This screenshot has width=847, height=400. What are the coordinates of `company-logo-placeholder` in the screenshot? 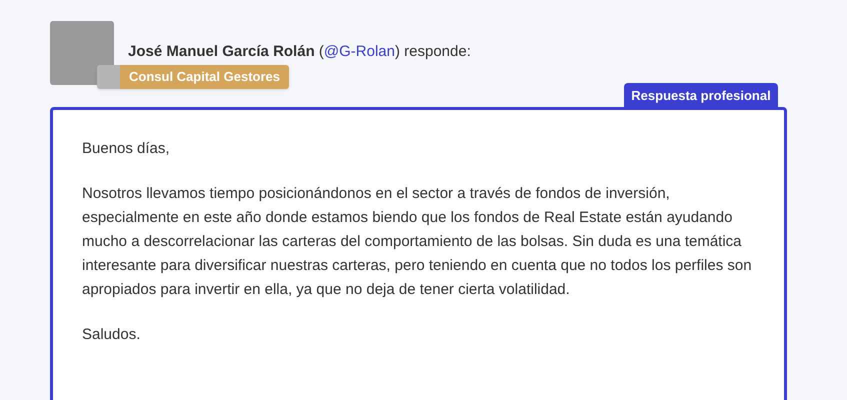 It's located at (108, 77).